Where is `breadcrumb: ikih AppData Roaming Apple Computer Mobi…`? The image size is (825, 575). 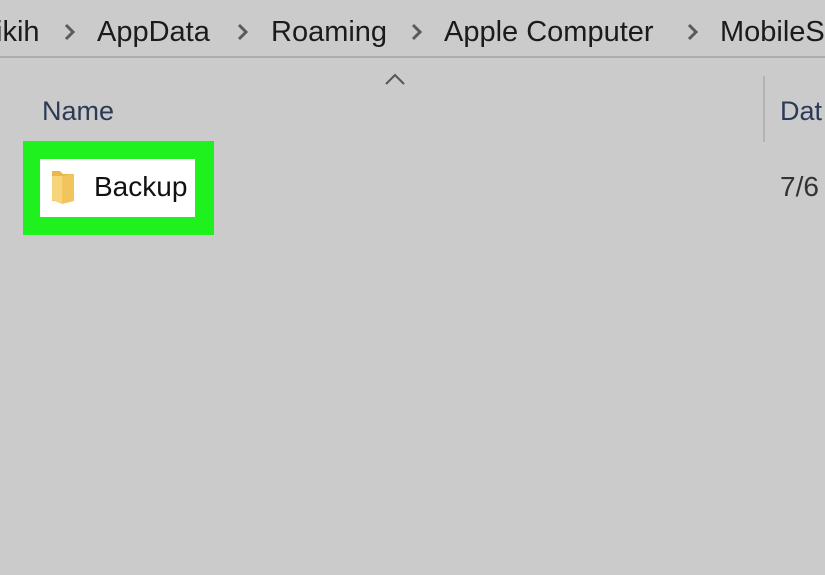 breadcrumb: ikih AppData Roaming Apple Computer Mobi… is located at coordinates (412, 29).